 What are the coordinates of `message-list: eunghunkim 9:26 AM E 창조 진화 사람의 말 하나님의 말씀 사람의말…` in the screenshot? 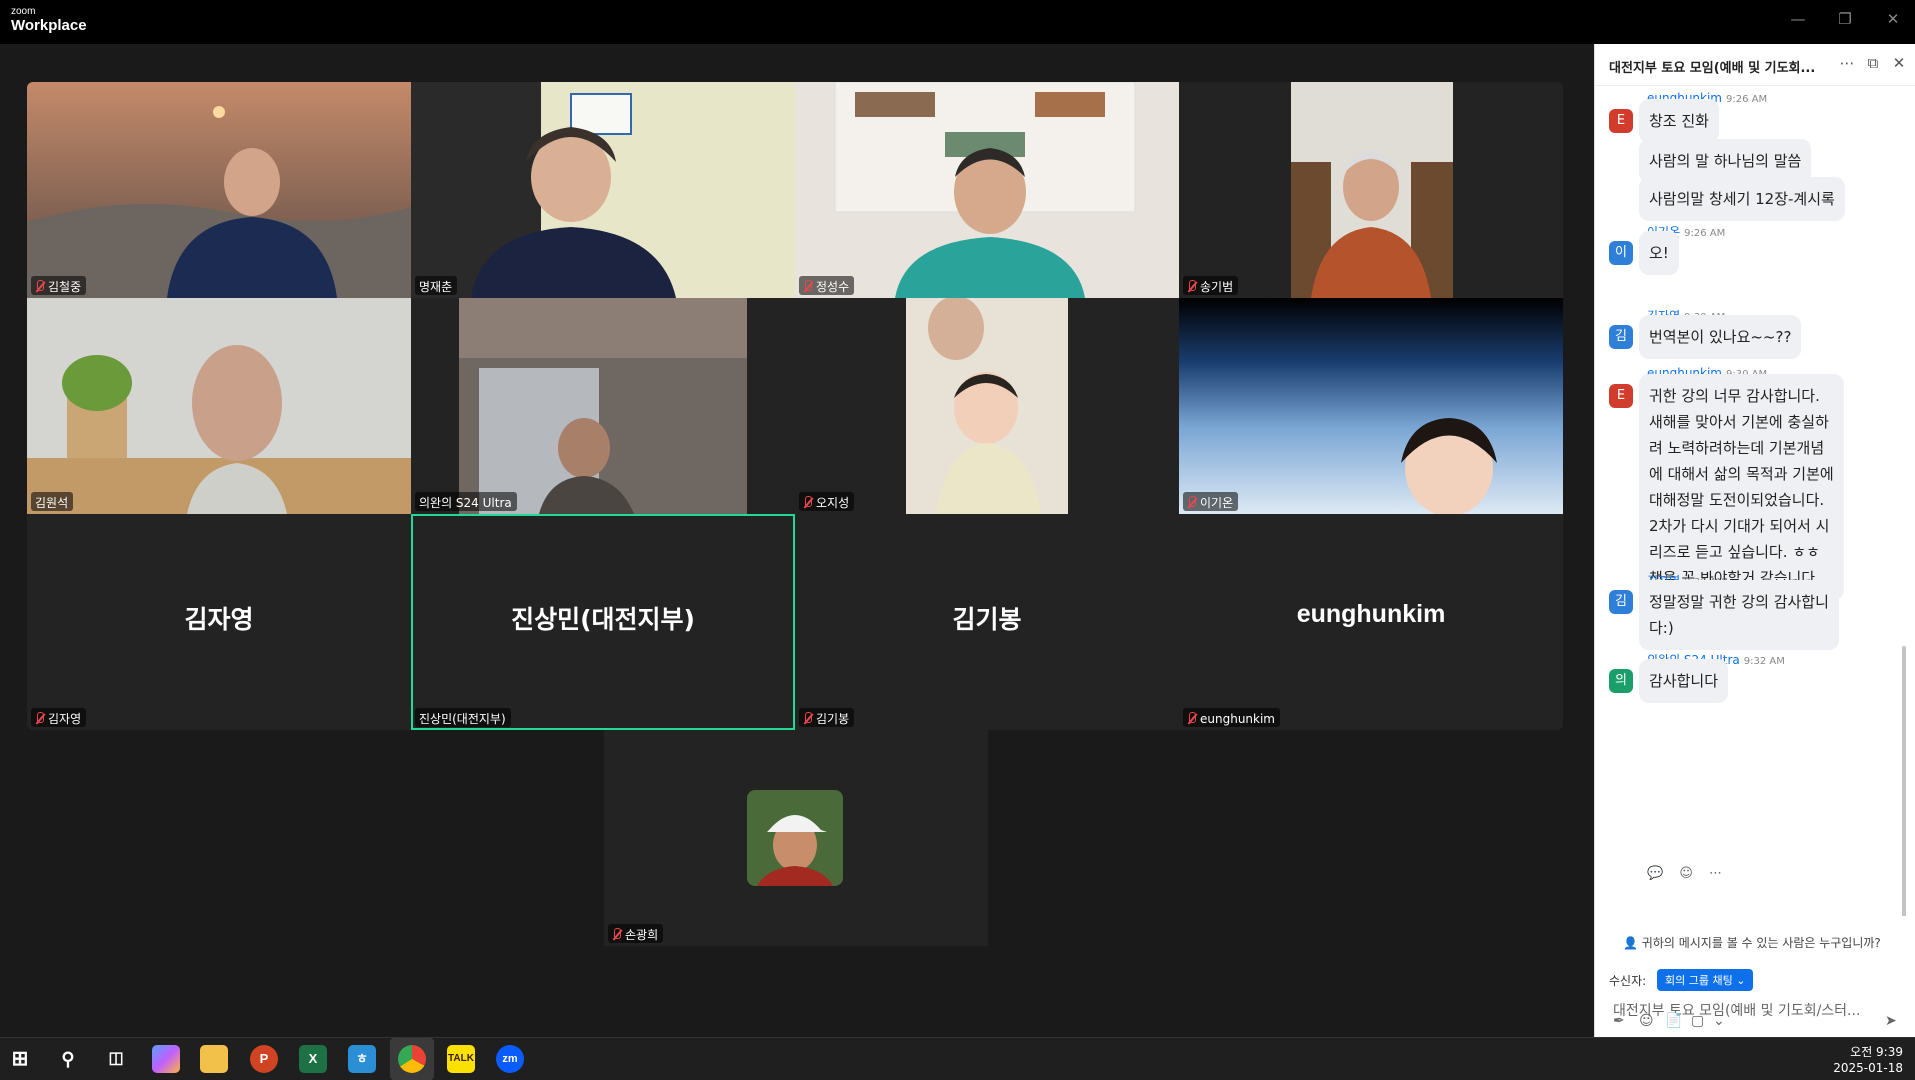 It's located at (1752, 501).